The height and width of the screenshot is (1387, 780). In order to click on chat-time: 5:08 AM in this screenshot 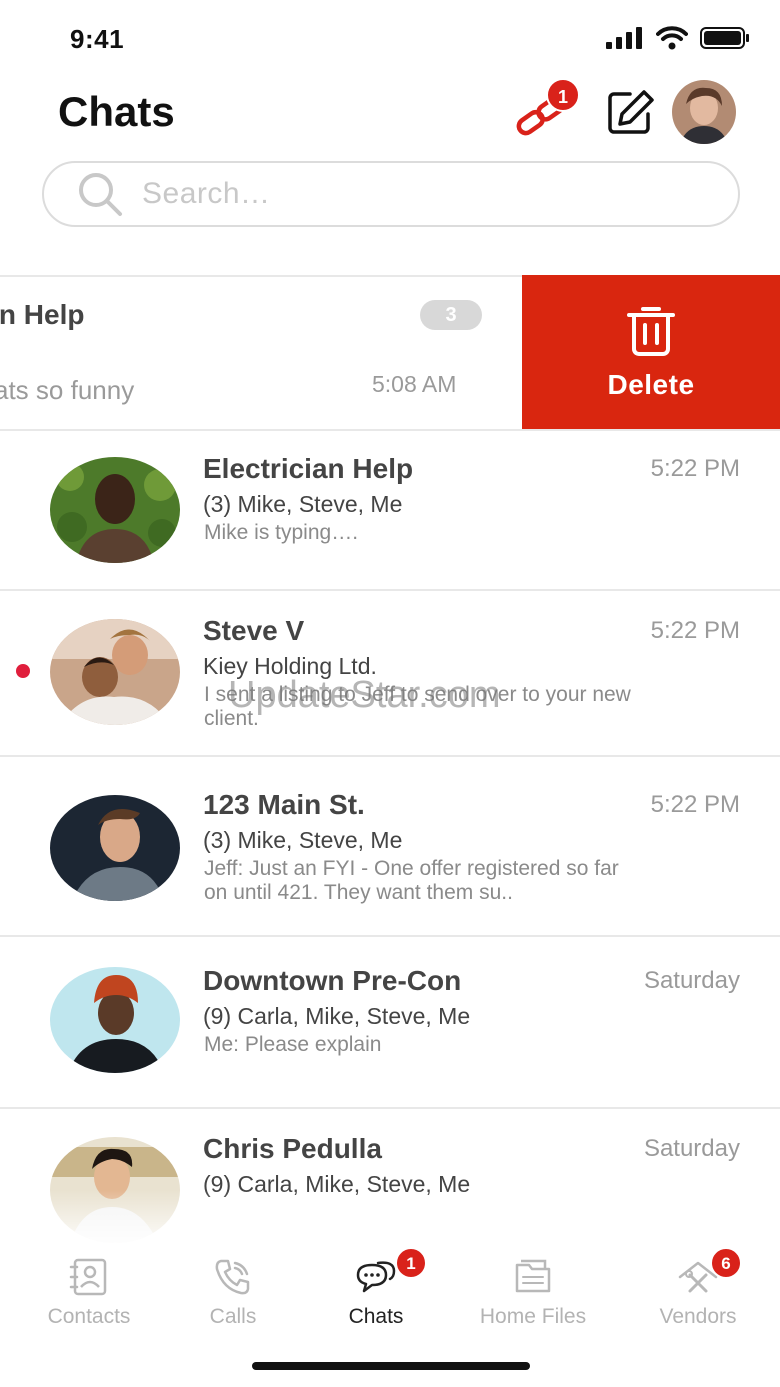, I will do `click(414, 384)`.